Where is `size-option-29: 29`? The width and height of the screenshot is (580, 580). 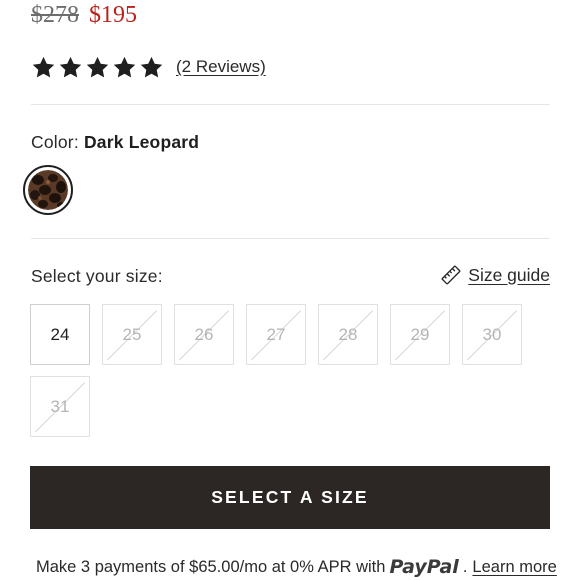
size-option-29: 29 is located at coordinates (420, 334).